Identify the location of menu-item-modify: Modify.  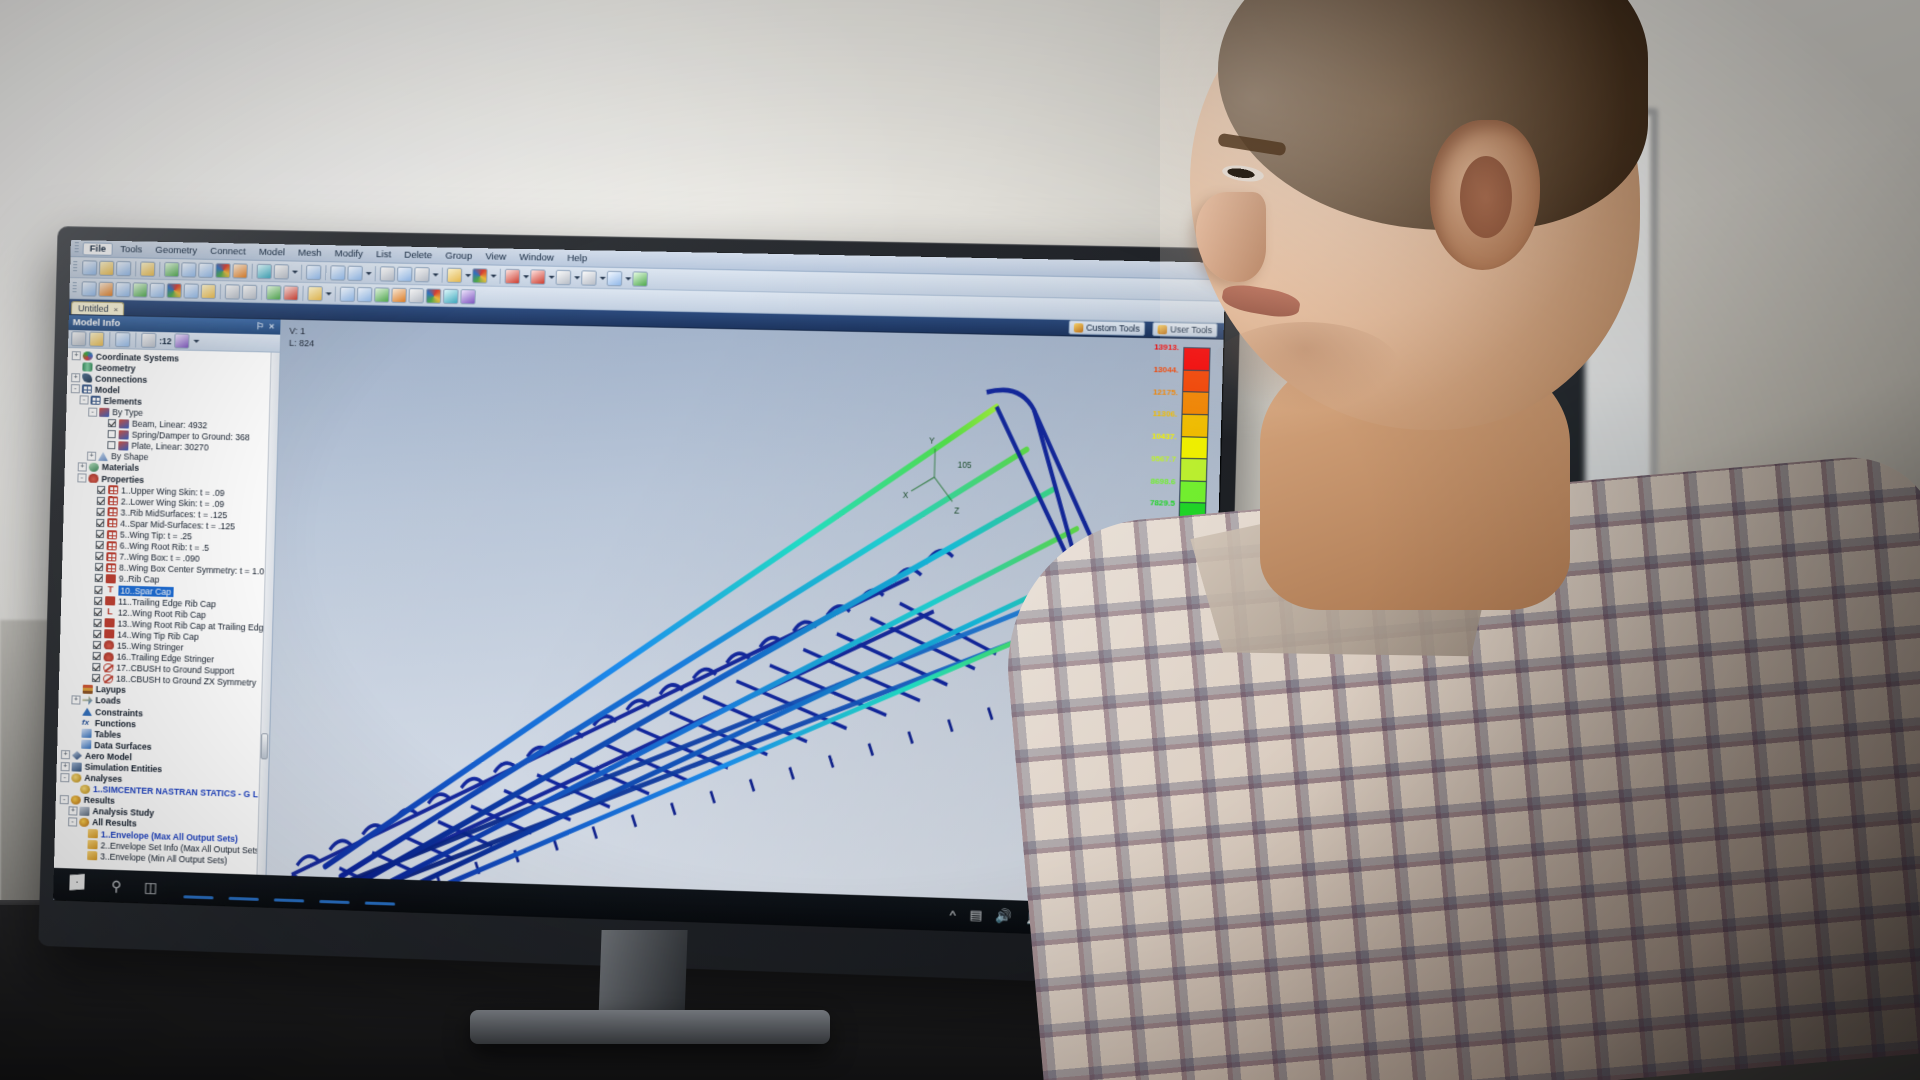
(348, 254).